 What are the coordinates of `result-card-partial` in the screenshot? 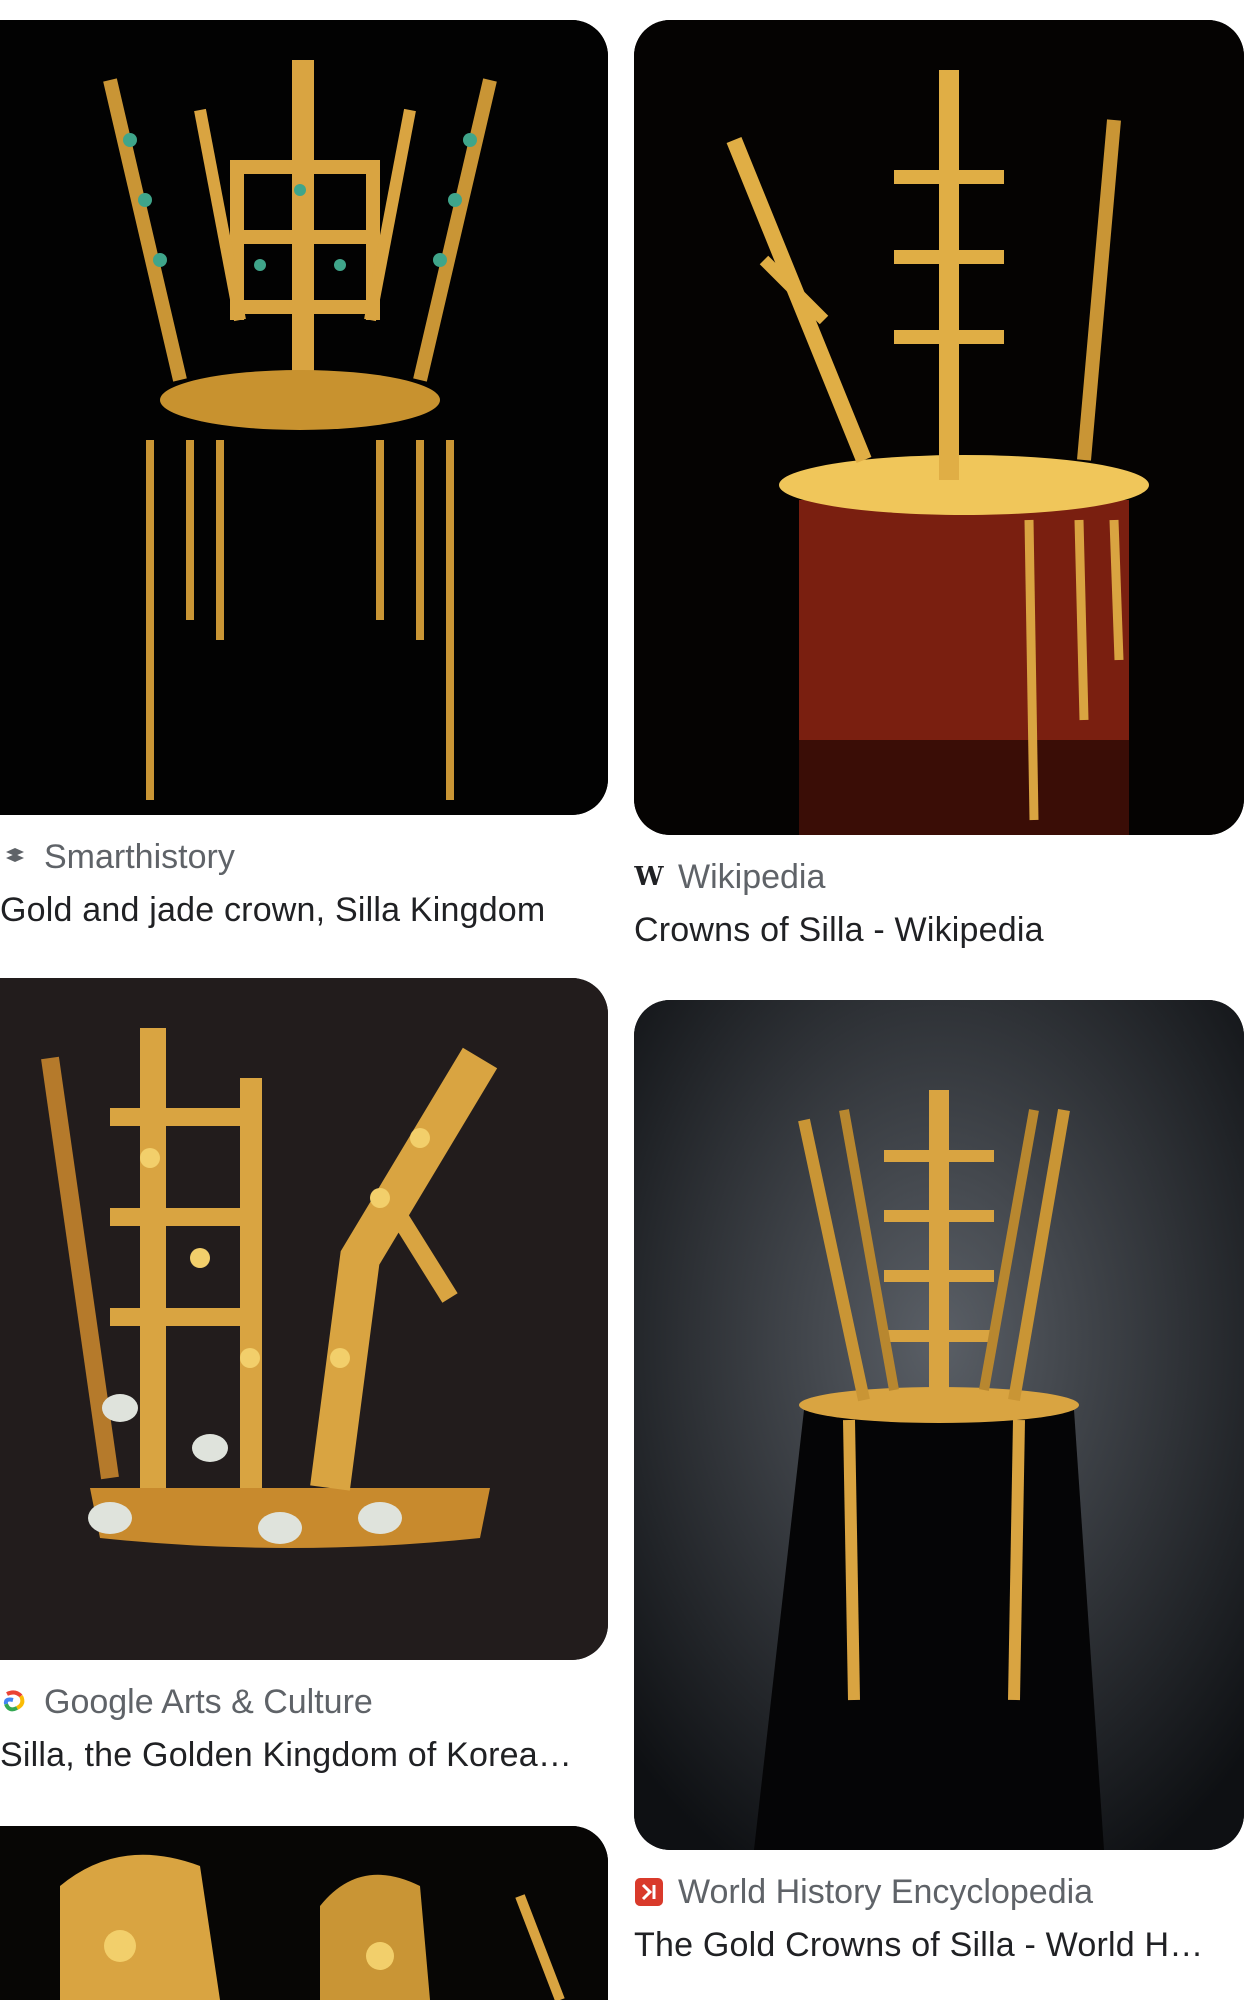 It's located at (304, 1913).